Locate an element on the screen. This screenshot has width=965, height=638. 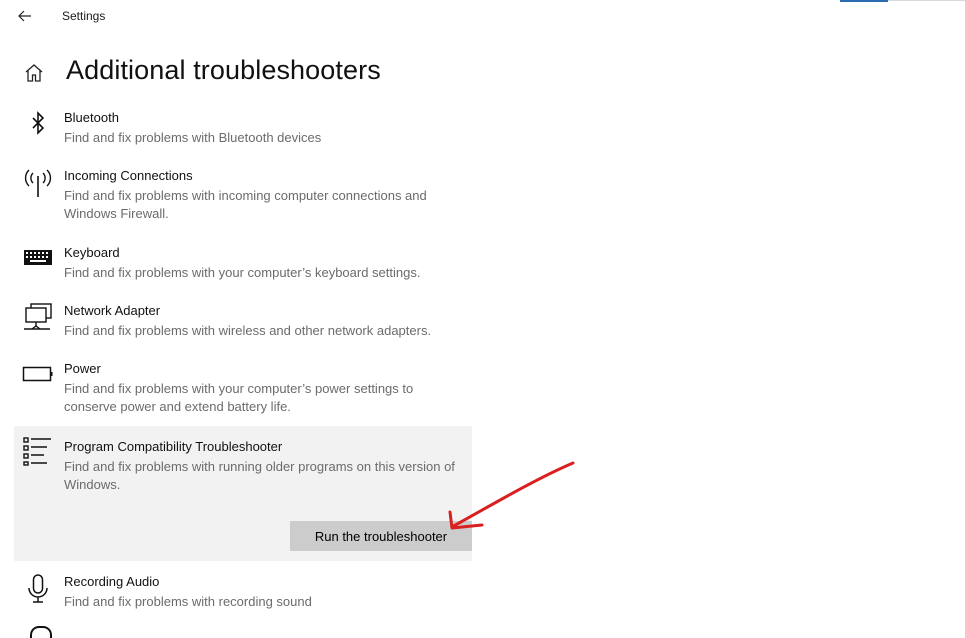
page-title: Additional troubleshooters is located at coordinates (223, 70).